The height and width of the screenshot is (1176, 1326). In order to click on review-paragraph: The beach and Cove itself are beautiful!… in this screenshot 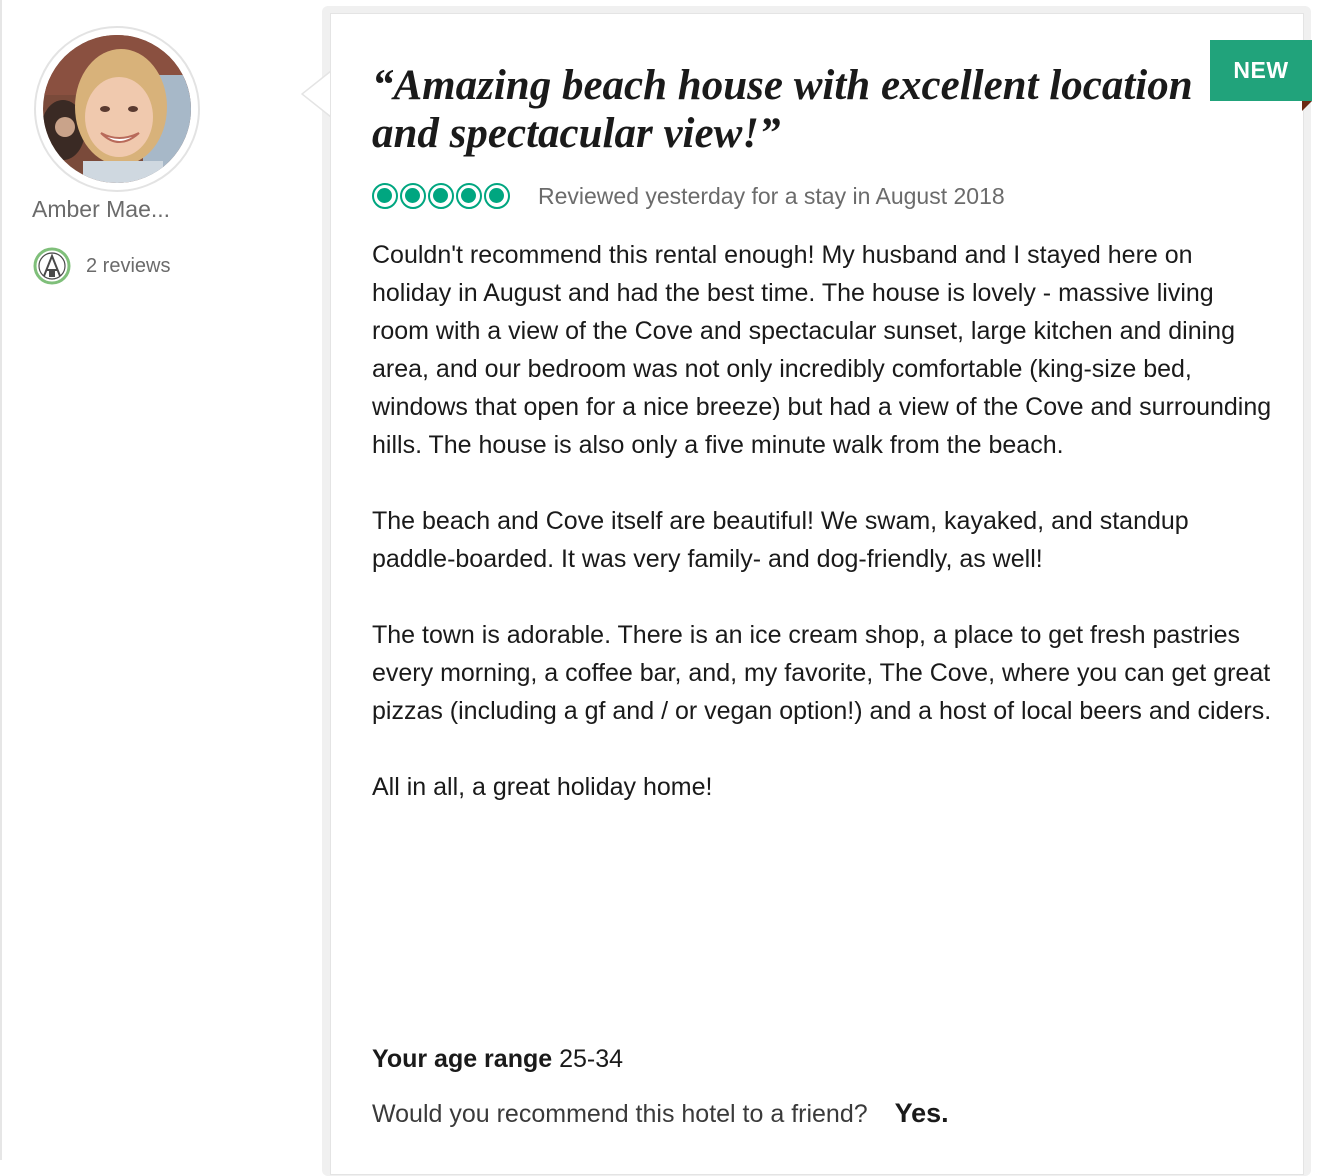, I will do `click(780, 540)`.